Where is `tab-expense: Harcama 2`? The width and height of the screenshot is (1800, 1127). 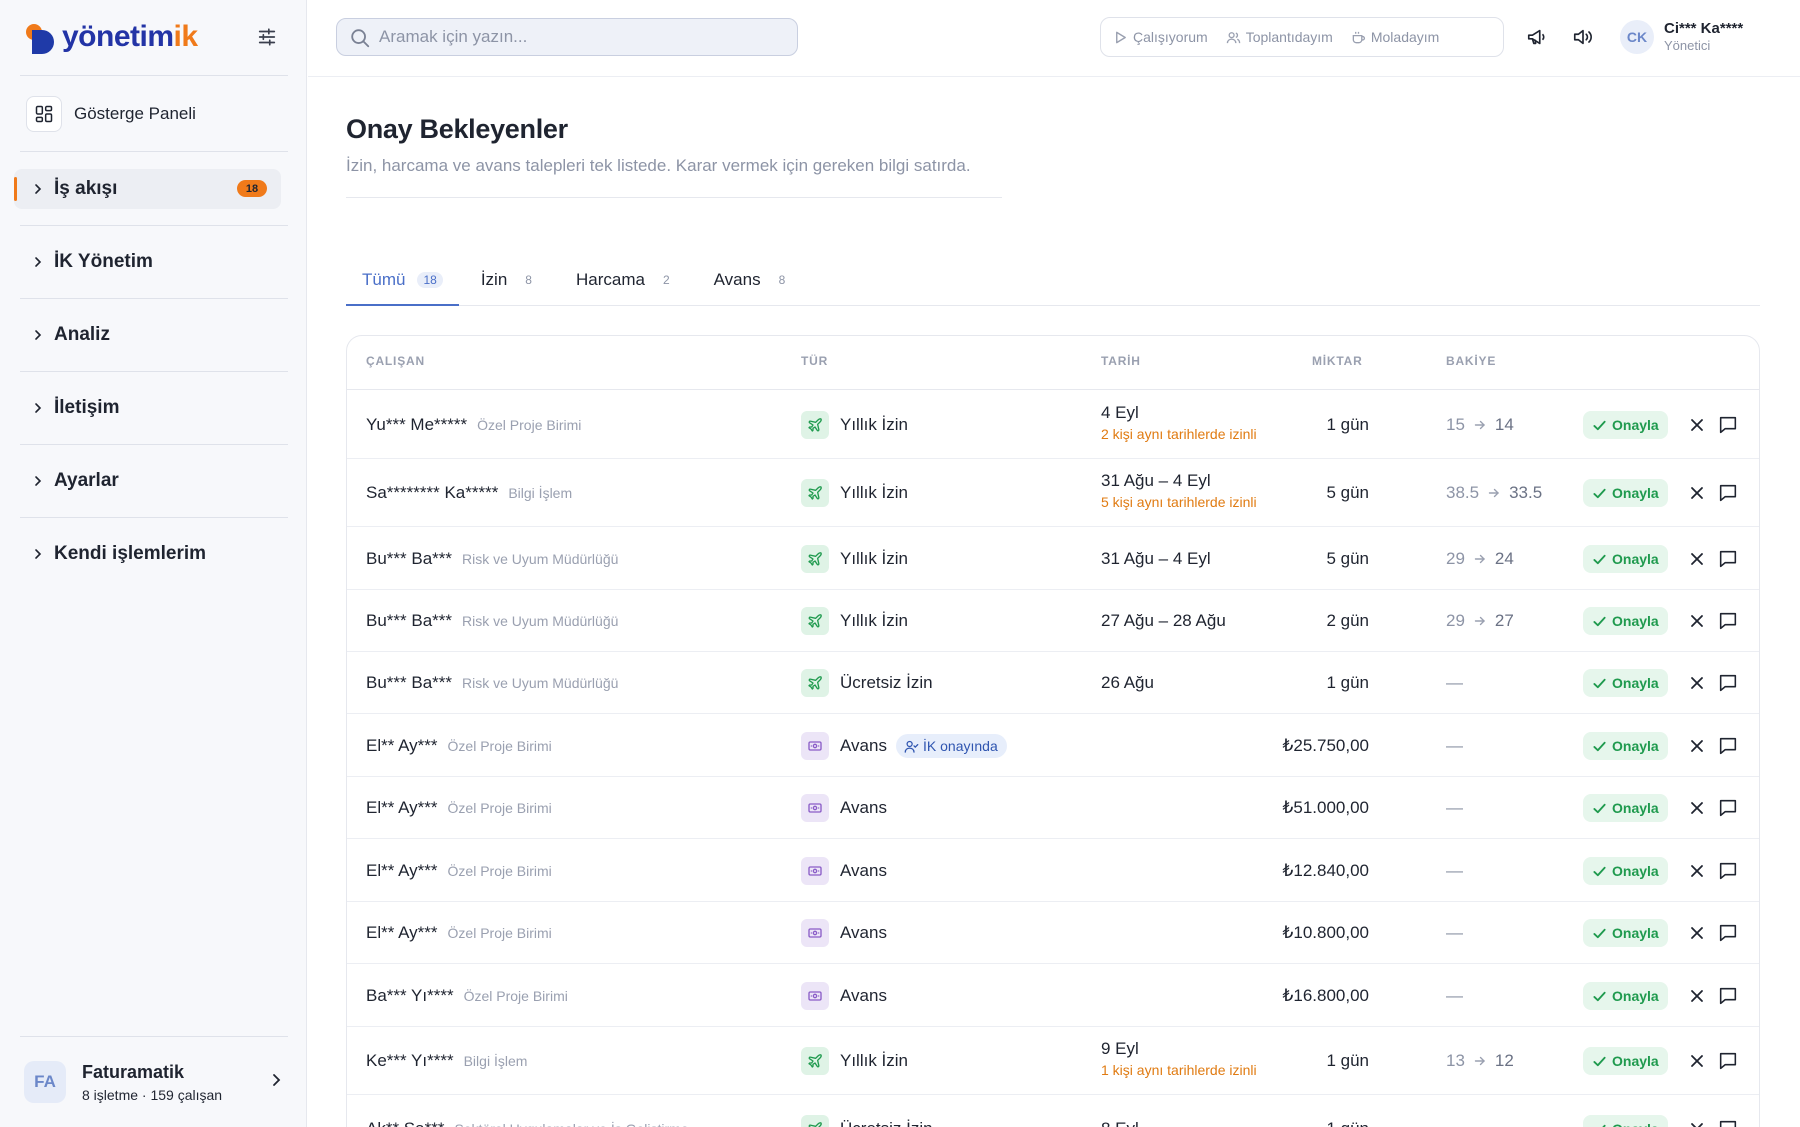 tab-expense: Harcama 2 is located at coordinates (626, 284).